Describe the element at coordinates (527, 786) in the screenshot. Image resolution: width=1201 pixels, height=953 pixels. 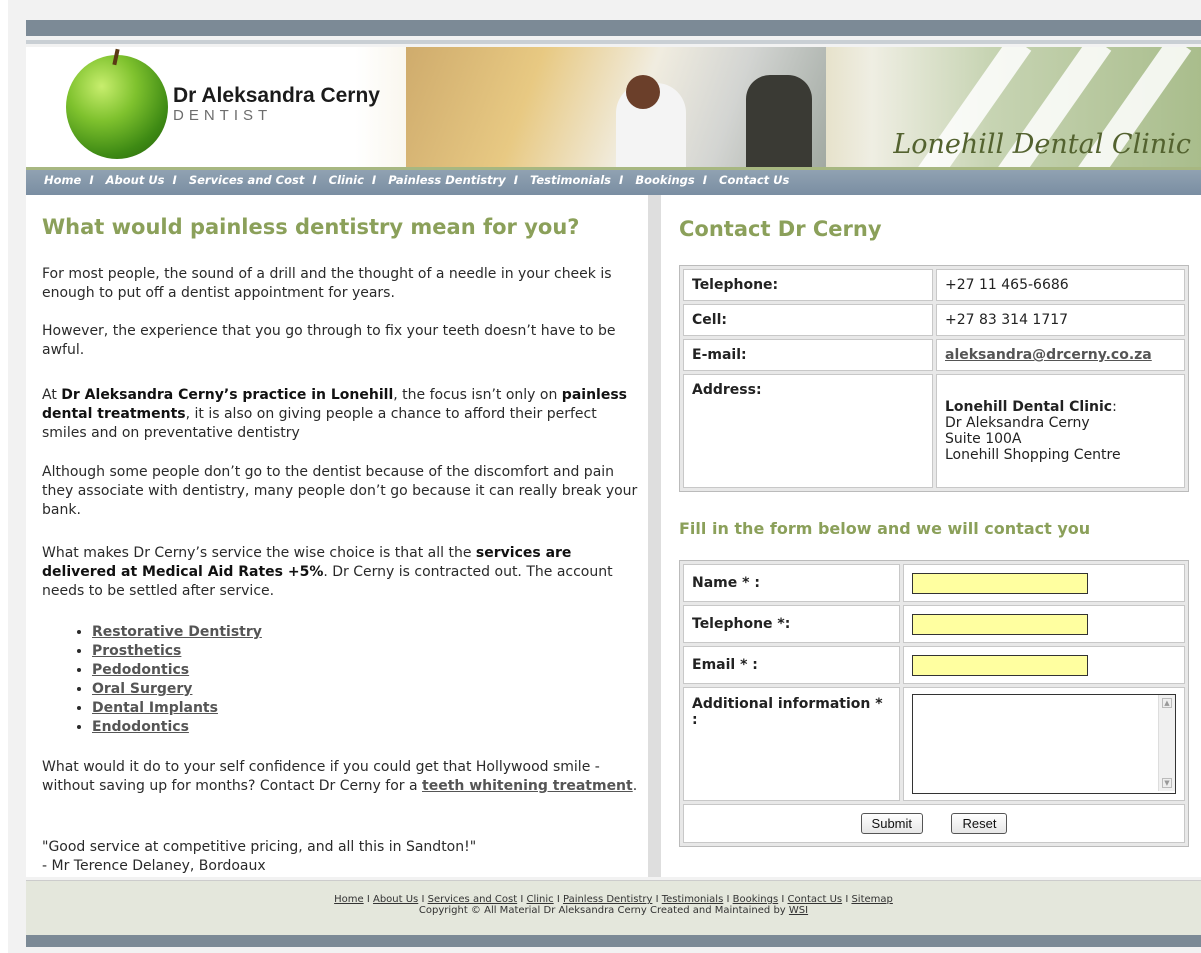
I see `teeth-whitening-link: teeth whitening treatment` at that location.